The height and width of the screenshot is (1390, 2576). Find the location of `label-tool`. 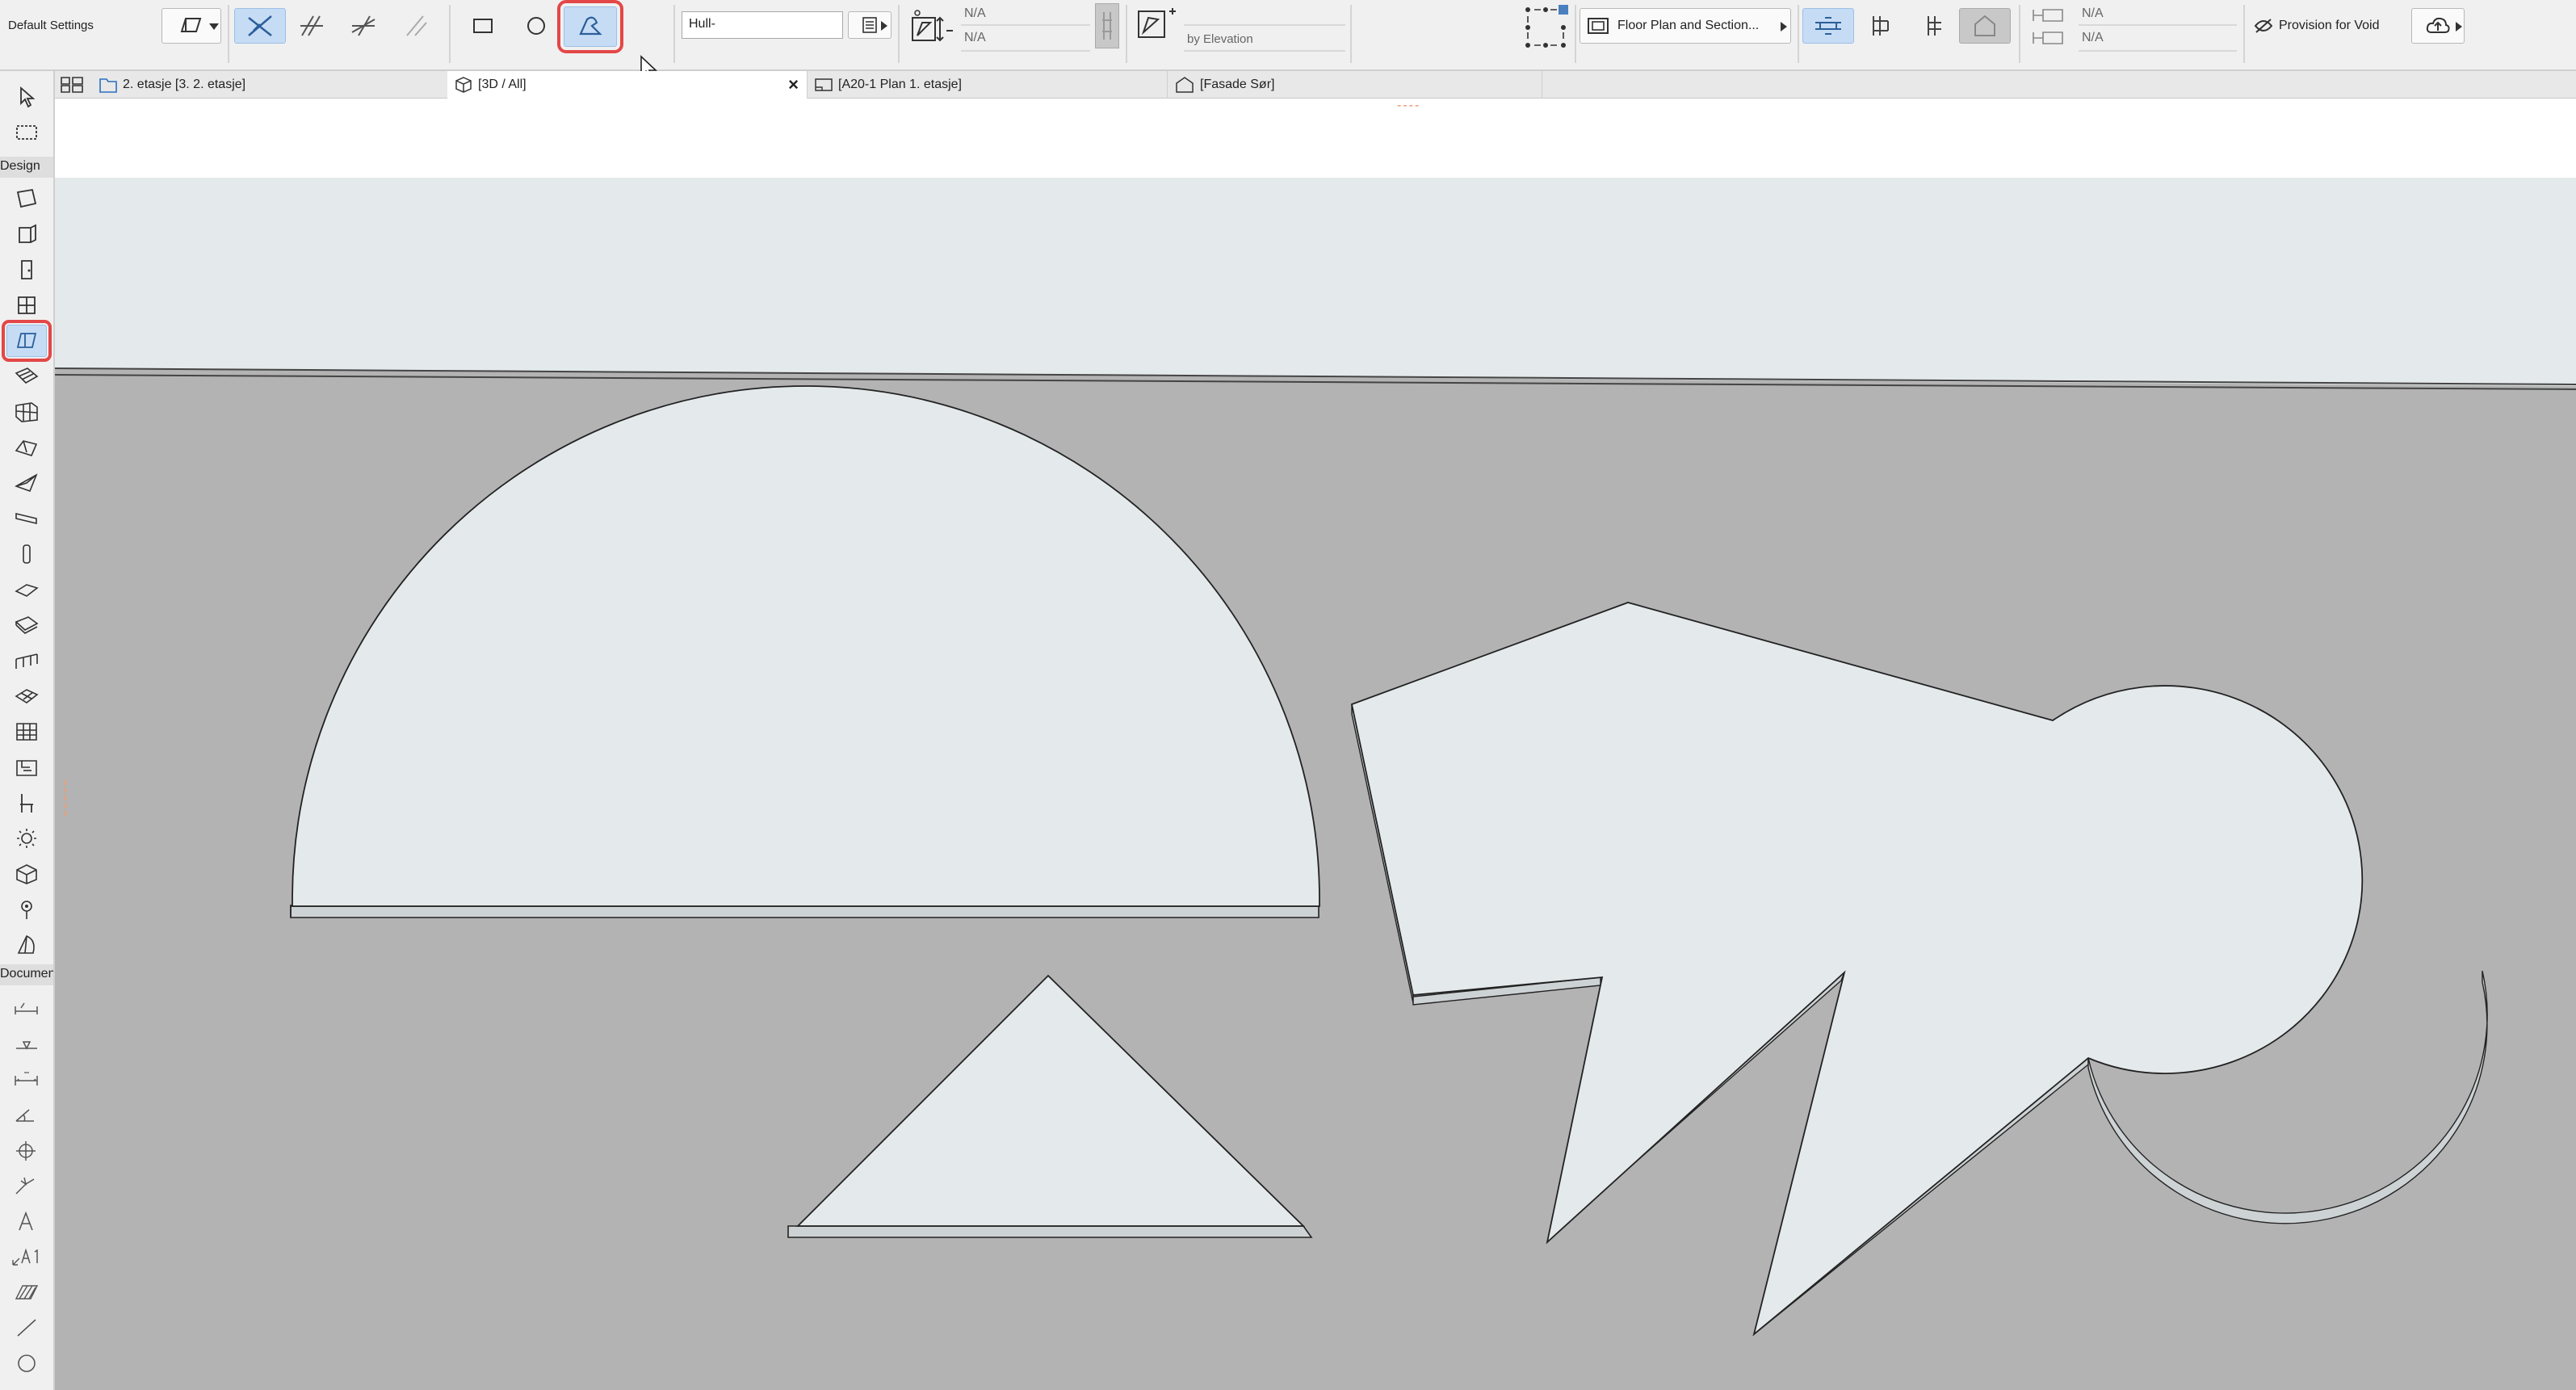

label-tool is located at coordinates (26, 1257).